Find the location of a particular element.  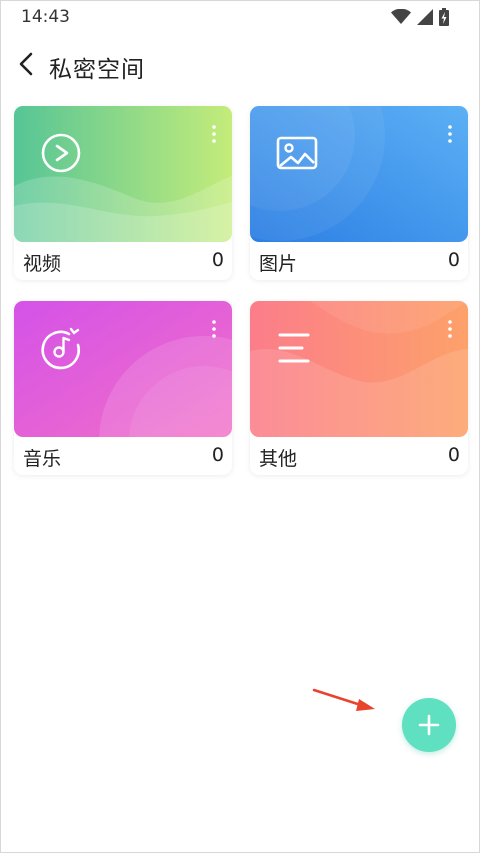

header: 私密空间 is located at coordinates (240, 64).